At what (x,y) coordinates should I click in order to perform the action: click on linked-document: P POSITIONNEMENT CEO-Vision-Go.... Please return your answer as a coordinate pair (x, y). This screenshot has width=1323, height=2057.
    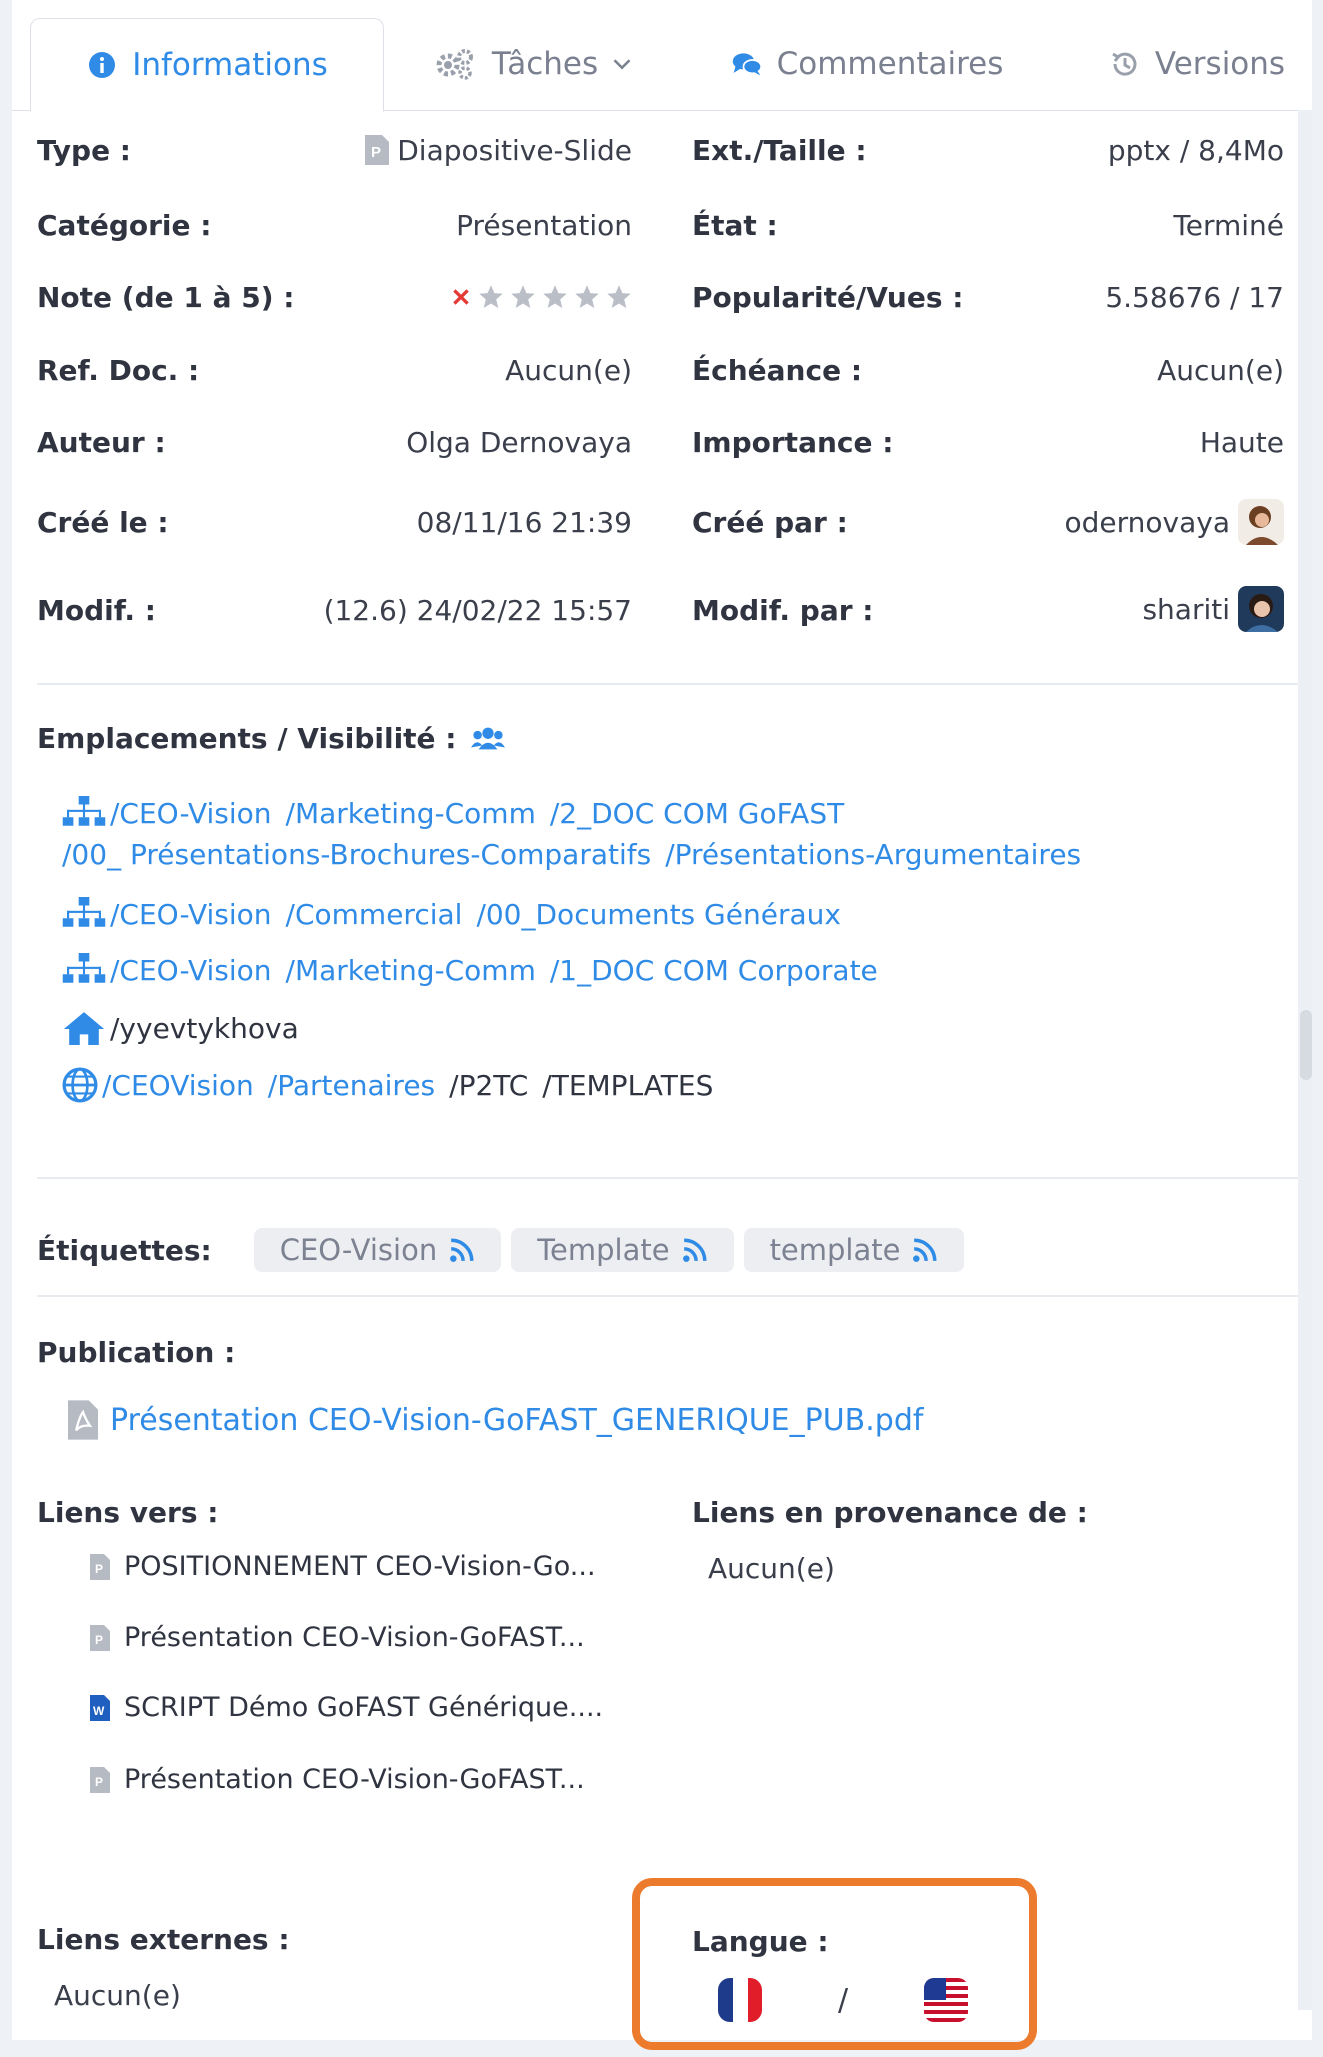
    Looking at the image, I should click on (343, 1566).